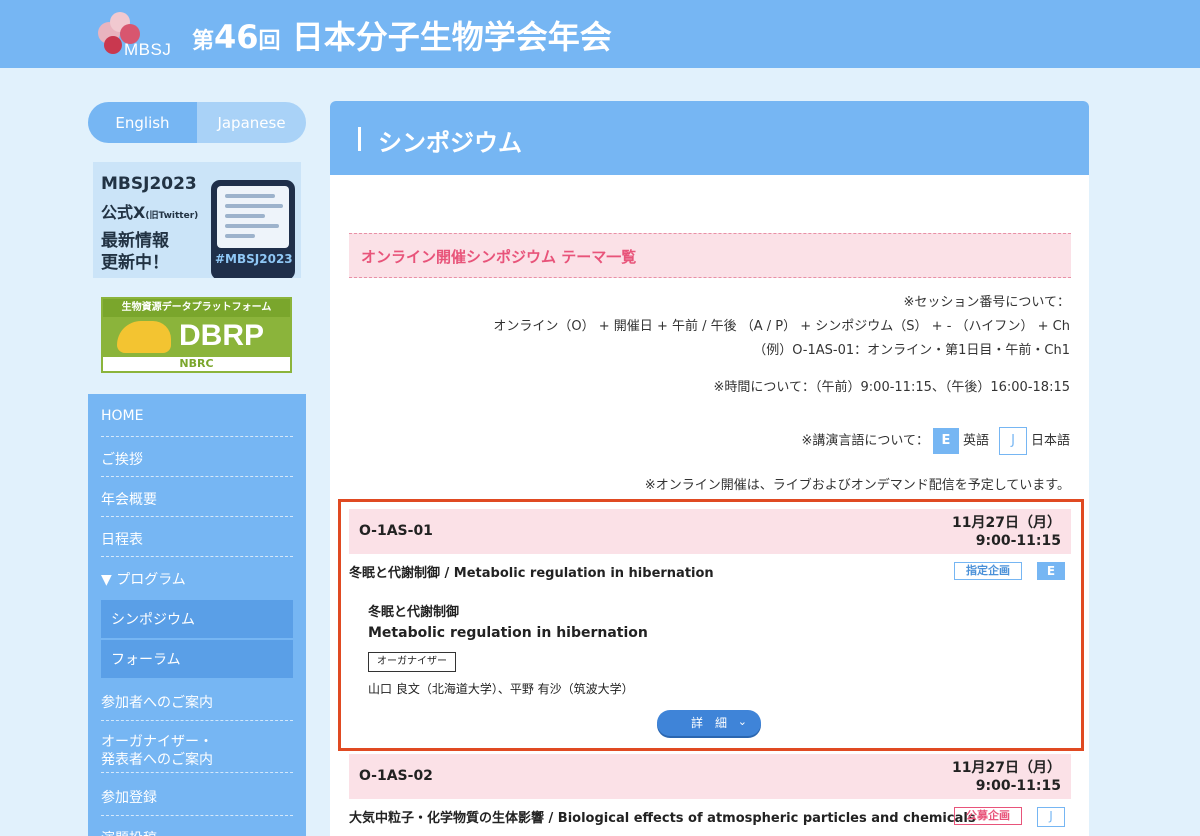  Describe the element at coordinates (945, 441) in the screenshot. I see `english-badge: E` at that location.